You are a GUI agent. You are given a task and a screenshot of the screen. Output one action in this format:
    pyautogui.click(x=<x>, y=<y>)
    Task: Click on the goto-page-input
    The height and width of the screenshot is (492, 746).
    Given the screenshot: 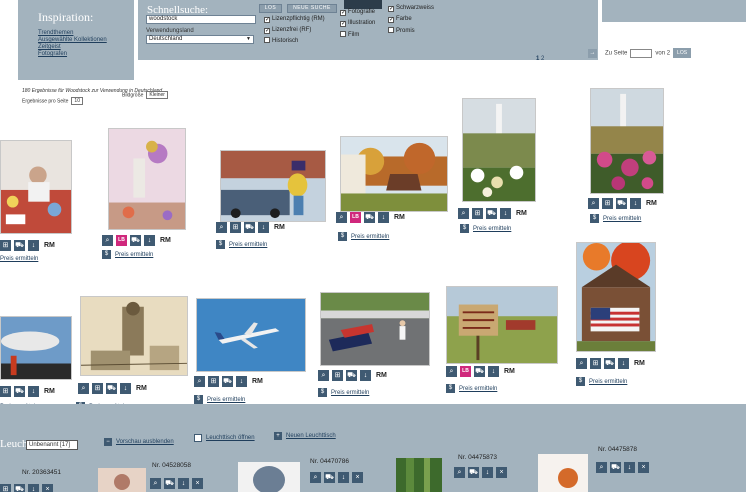 What is the action you would take?
    pyautogui.click(x=641, y=53)
    